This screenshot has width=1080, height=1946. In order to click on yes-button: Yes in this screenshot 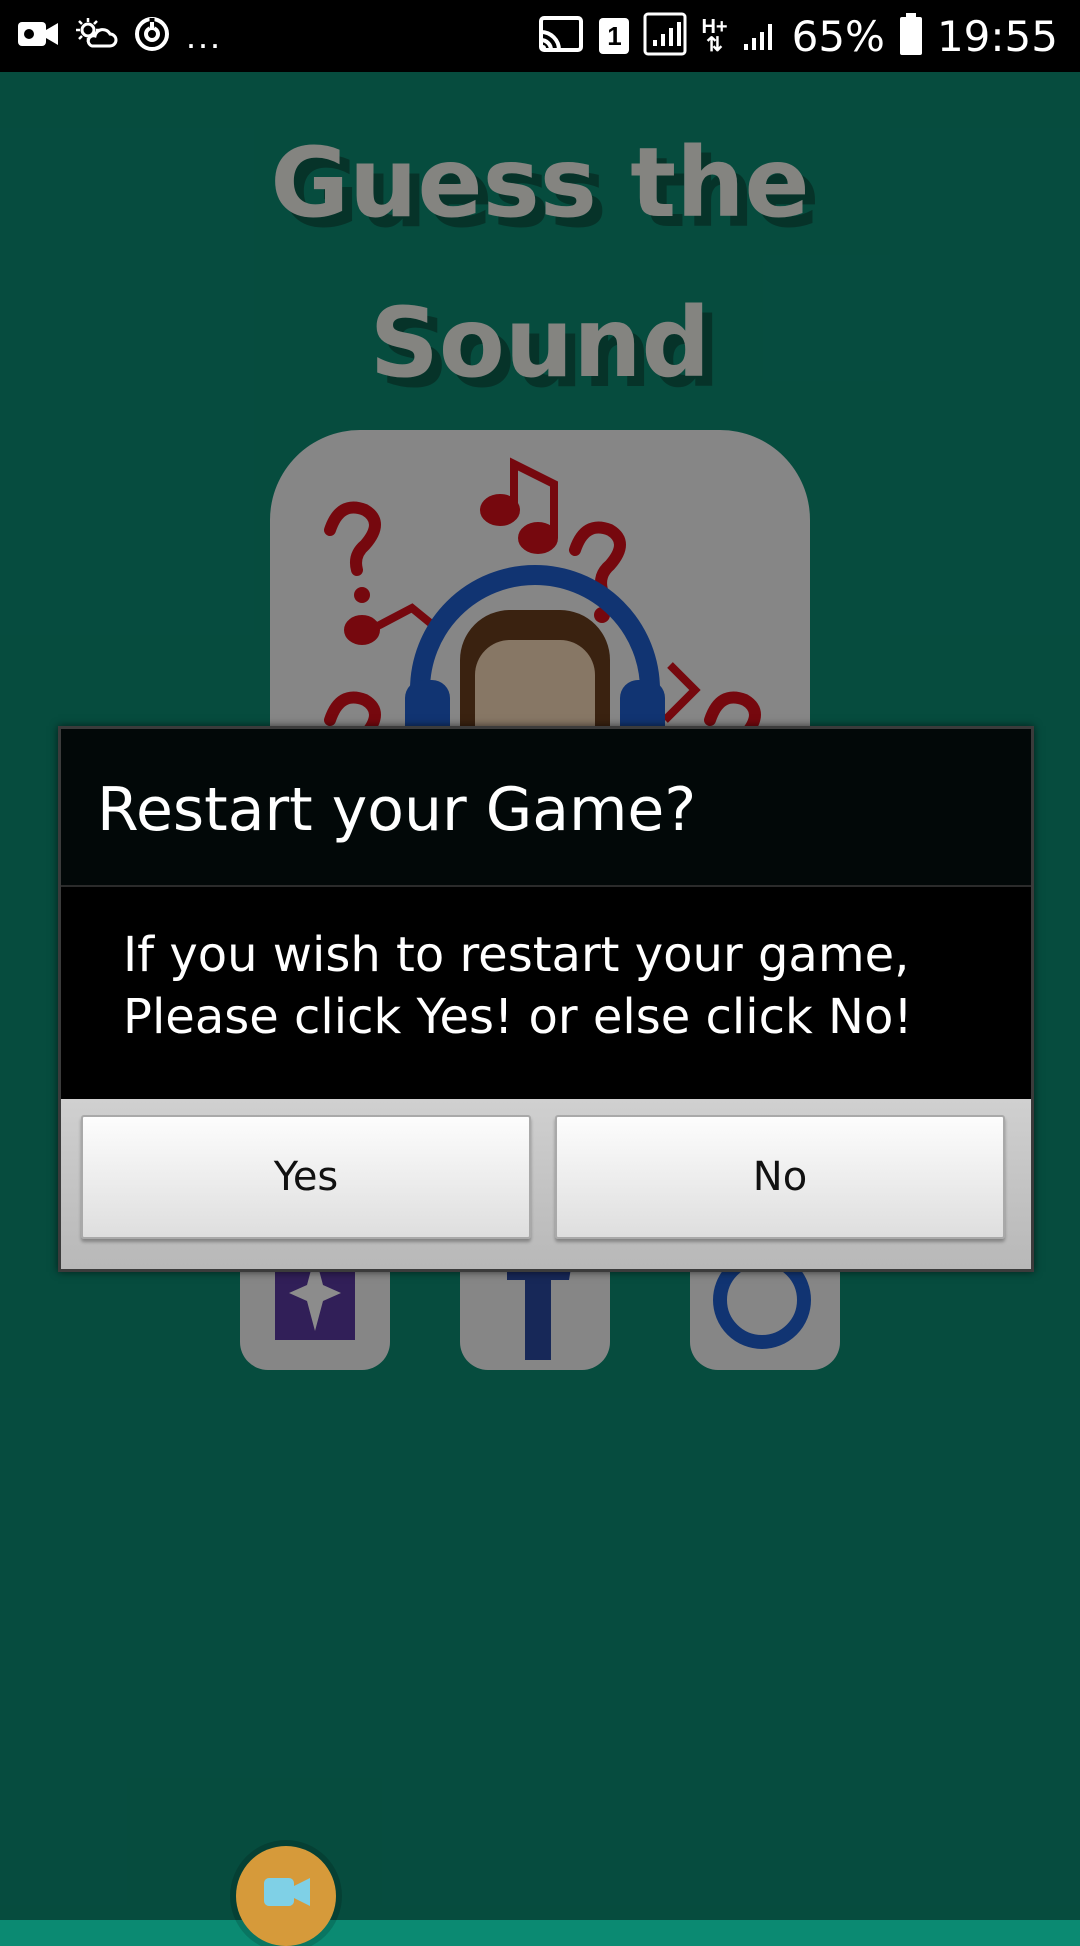, I will do `click(306, 1177)`.